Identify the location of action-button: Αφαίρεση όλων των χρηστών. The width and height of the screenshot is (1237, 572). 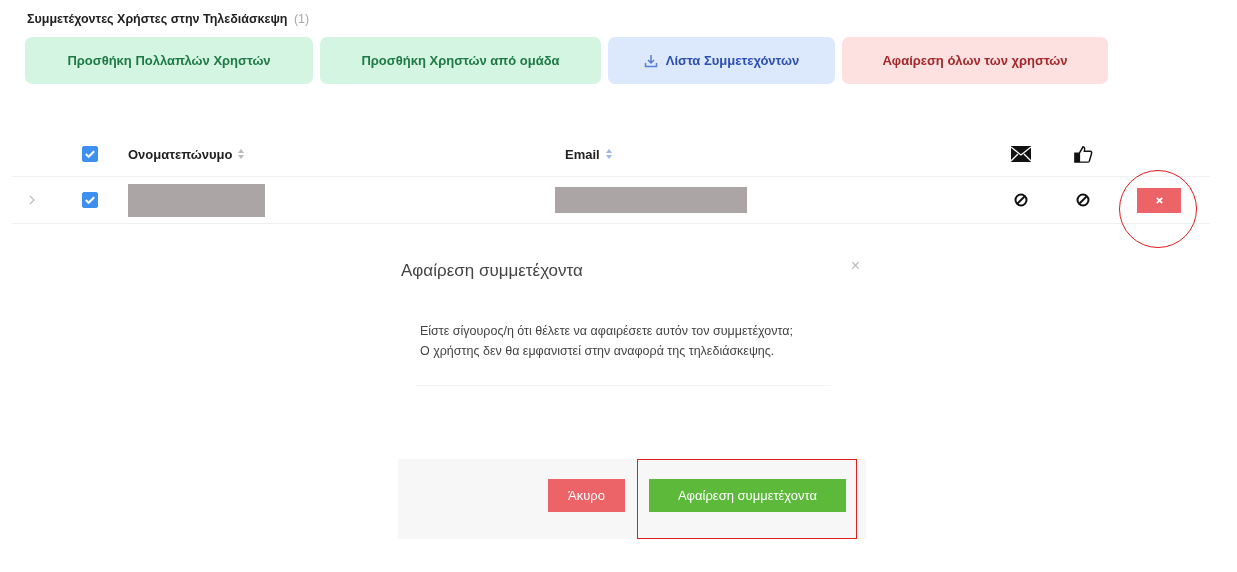
(975, 60).